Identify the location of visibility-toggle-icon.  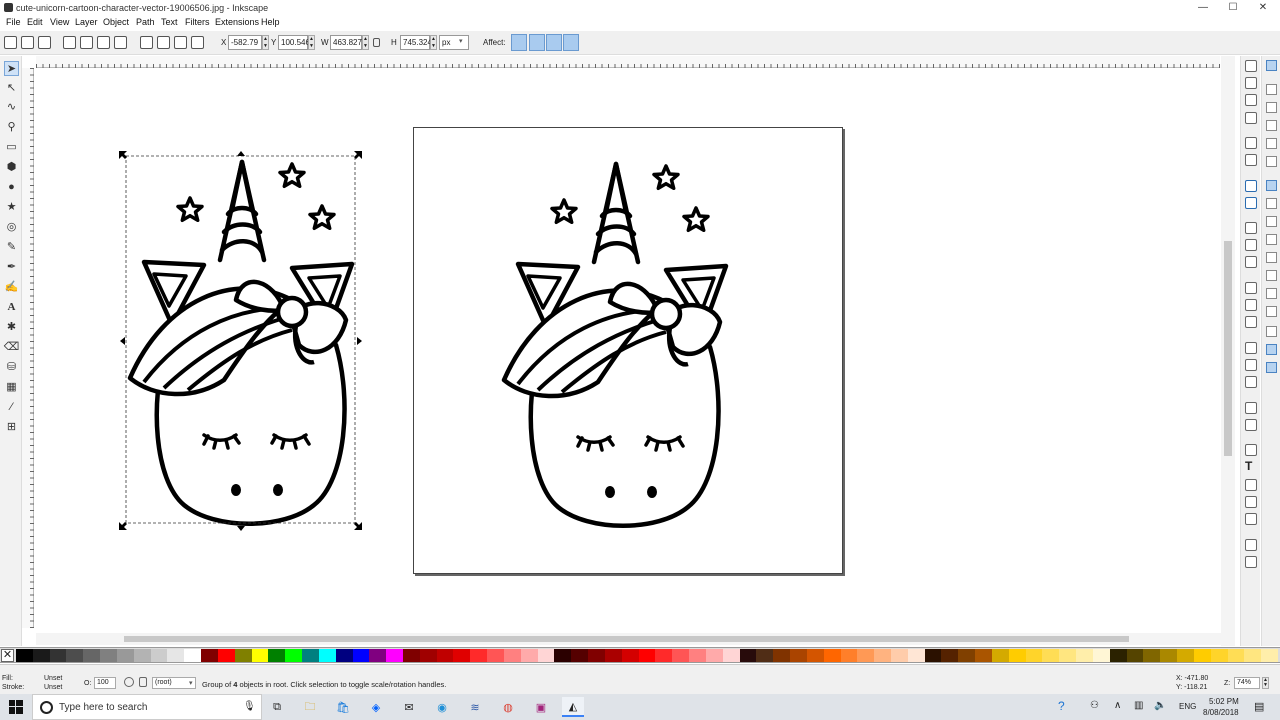
(129, 682).